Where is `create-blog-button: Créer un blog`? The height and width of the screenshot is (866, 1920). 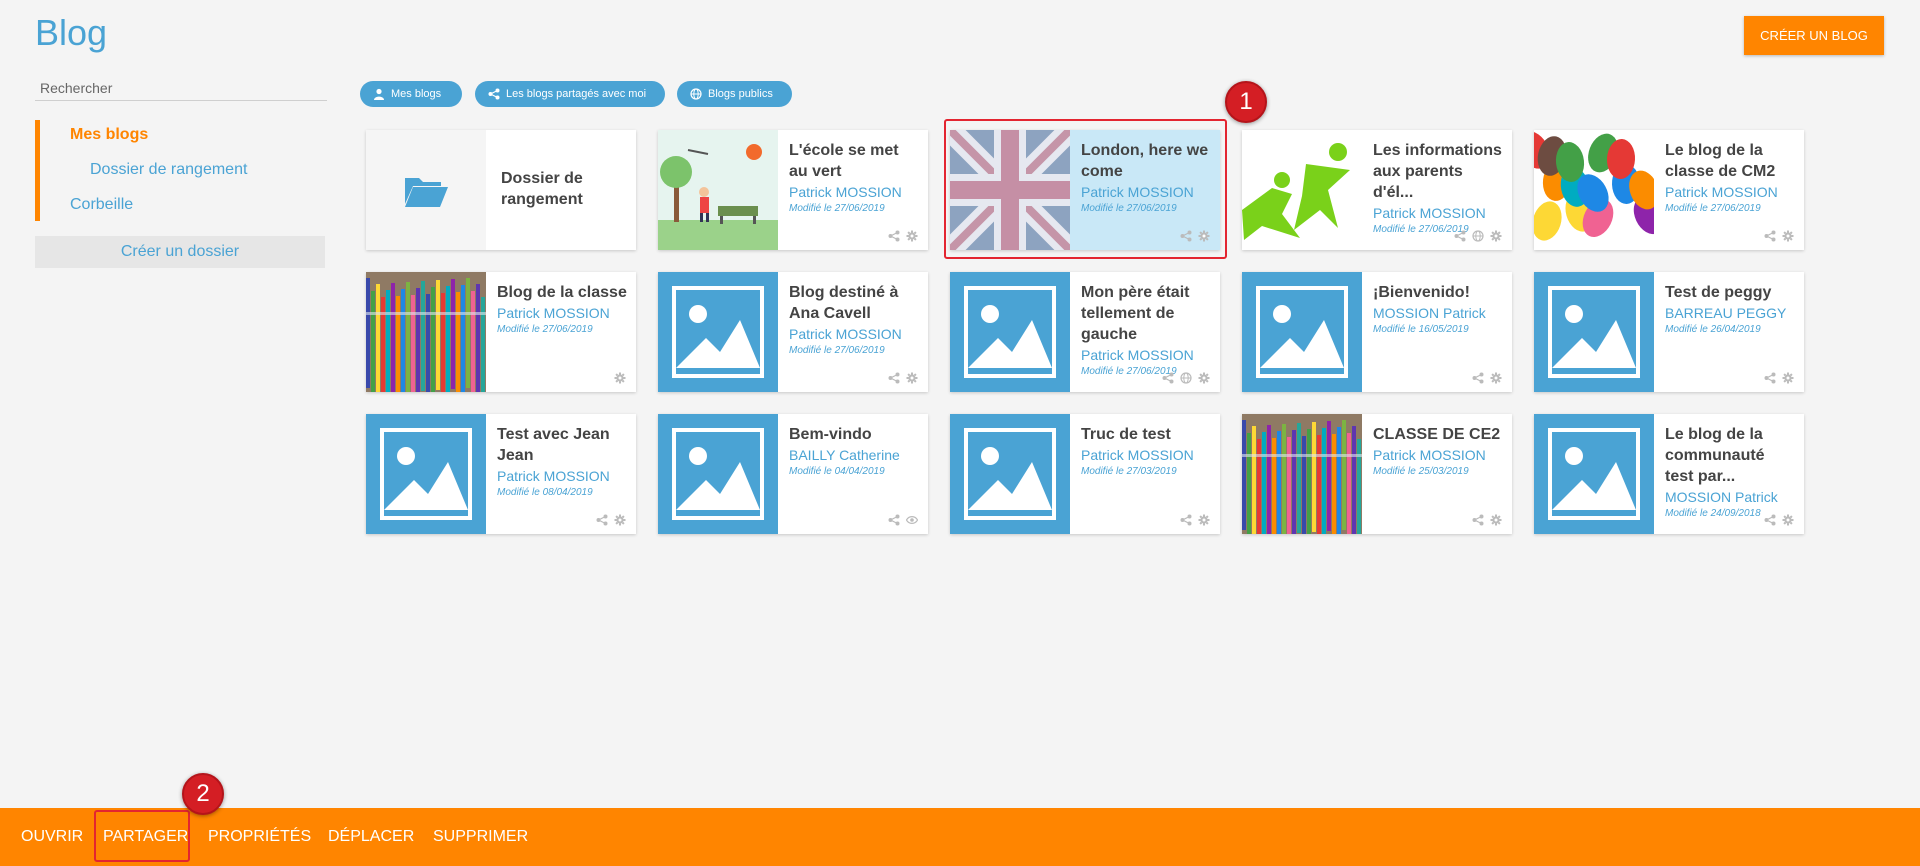 create-blog-button: Créer un blog is located at coordinates (1814, 35).